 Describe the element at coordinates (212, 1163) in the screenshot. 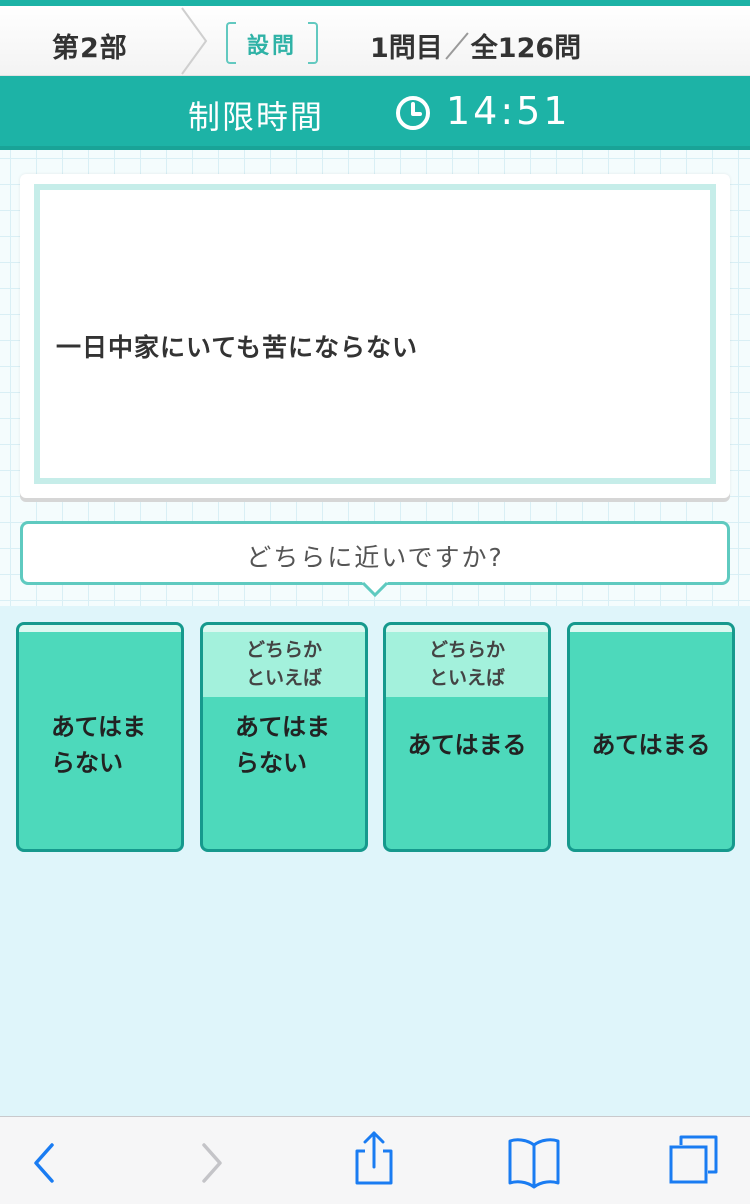

I see `forward-icon` at that location.